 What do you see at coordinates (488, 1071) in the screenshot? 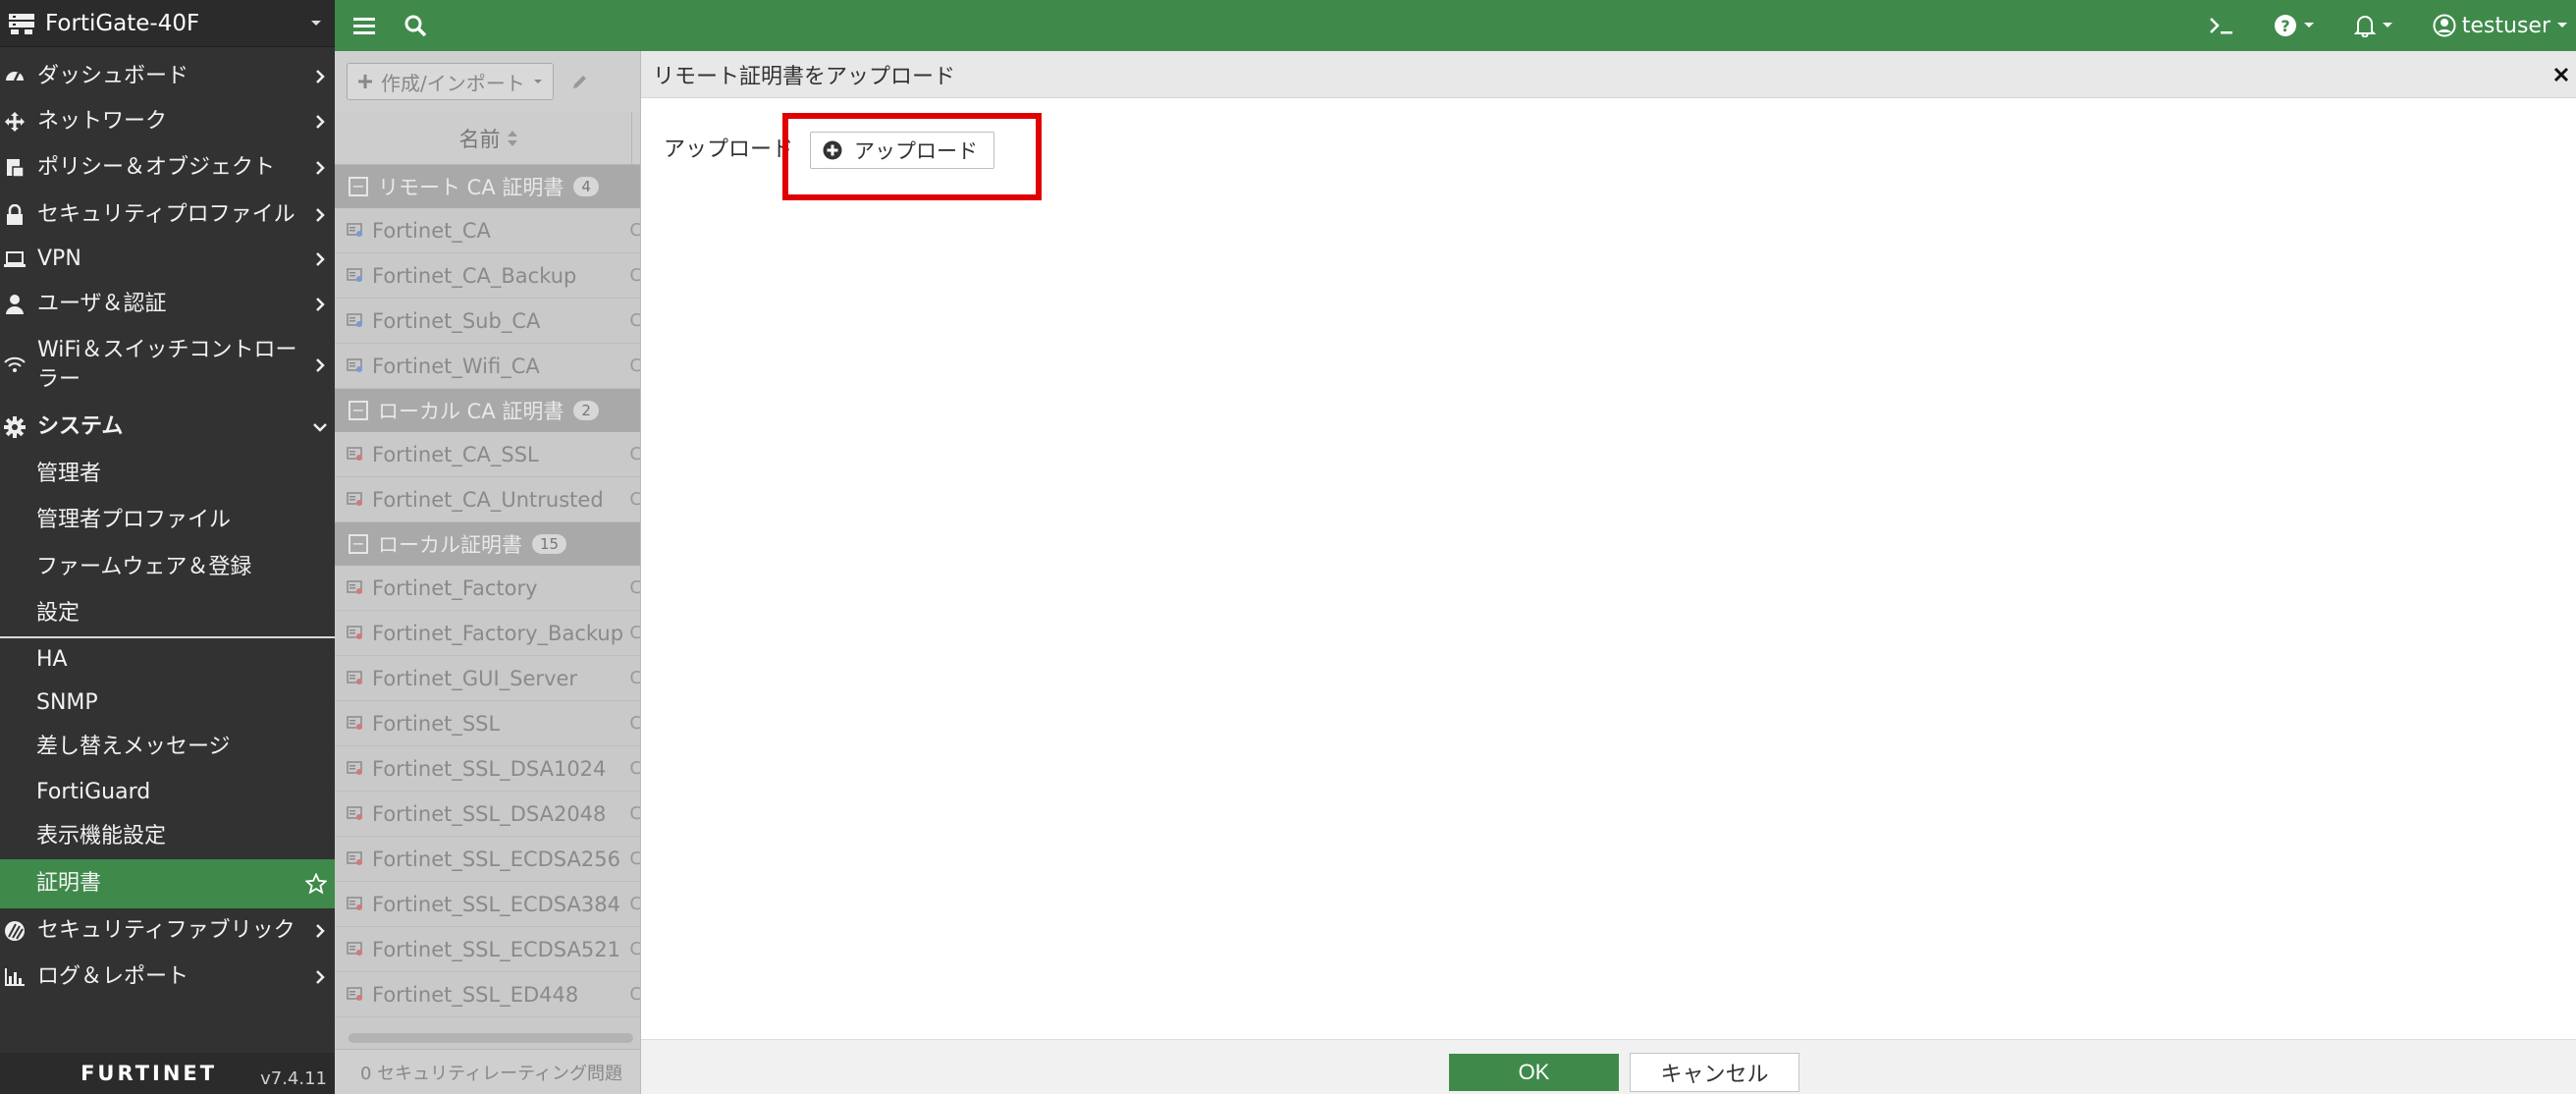
I see `security-rating-status: 0 セキュリティレーティング問題` at bounding box center [488, 1071].